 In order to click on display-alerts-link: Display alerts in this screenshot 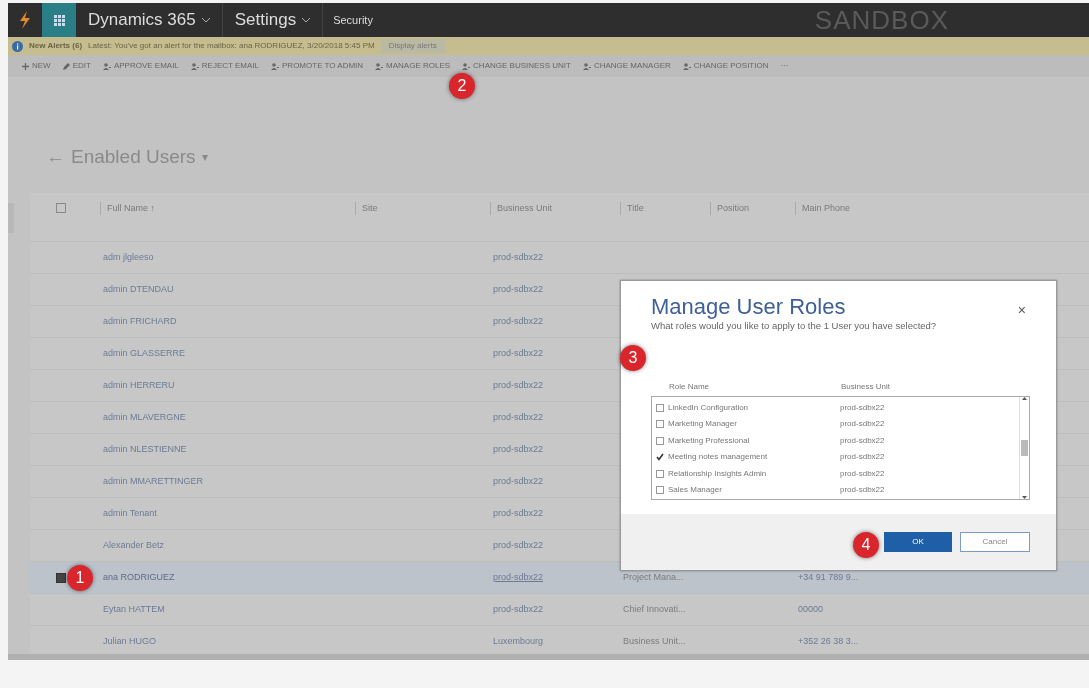, I will do `click(412, 46)`.